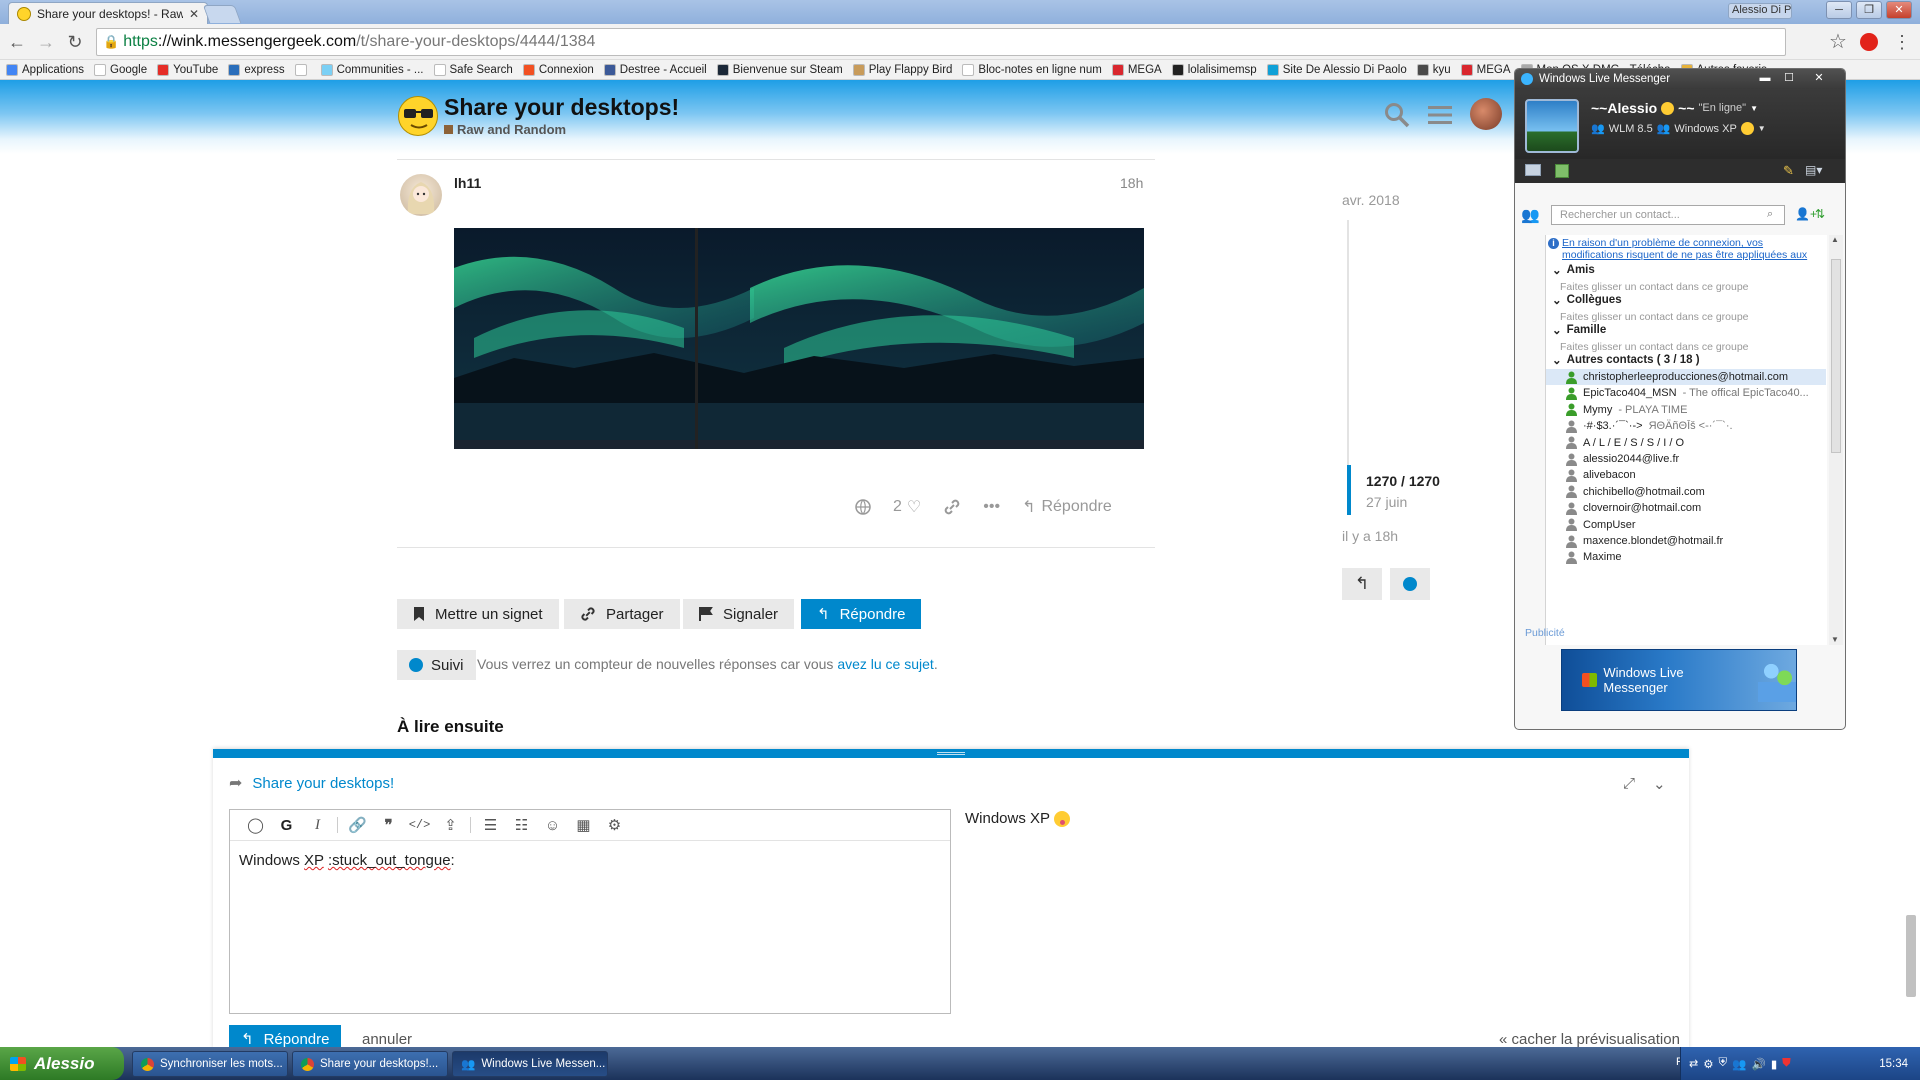  Describe the element at coordinates (1679, 680) in the screenshot. I see `messenger-ad-banner: Windows Live Messenger` at that location.